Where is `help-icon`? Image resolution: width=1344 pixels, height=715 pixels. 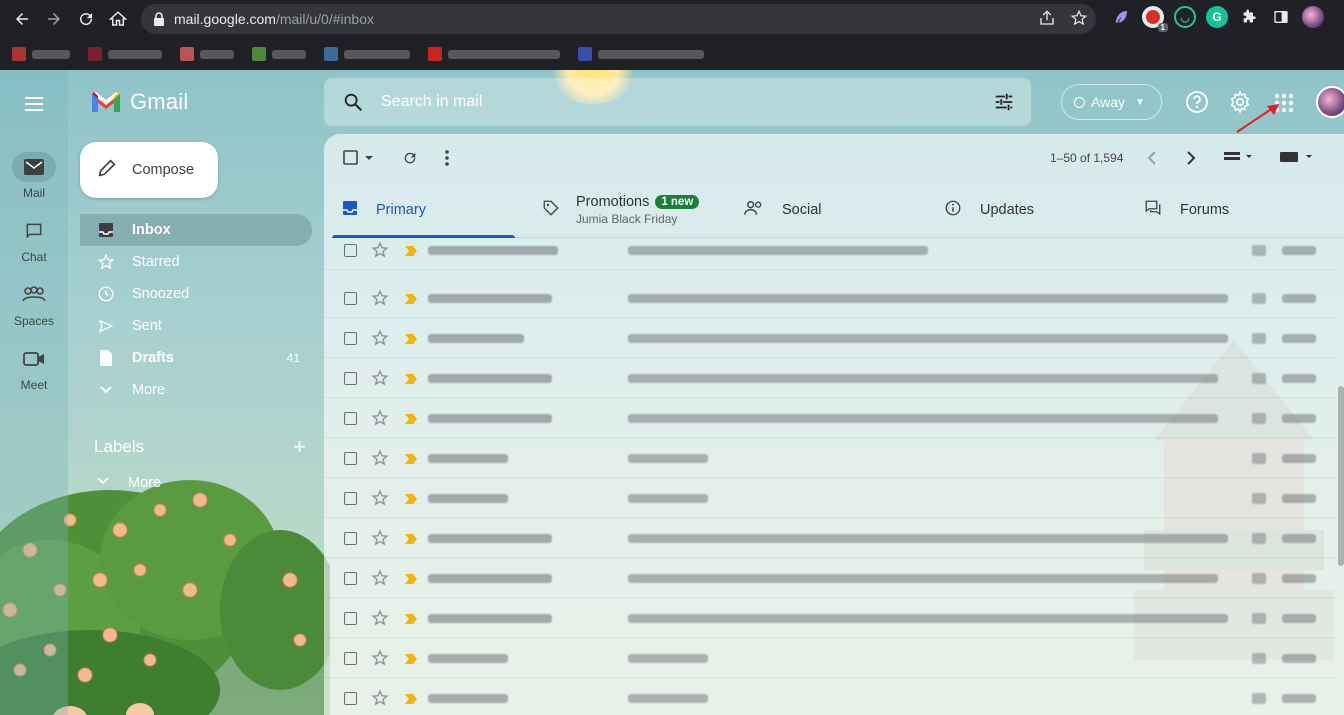
help-icon is located at coordinates (1197, 104).